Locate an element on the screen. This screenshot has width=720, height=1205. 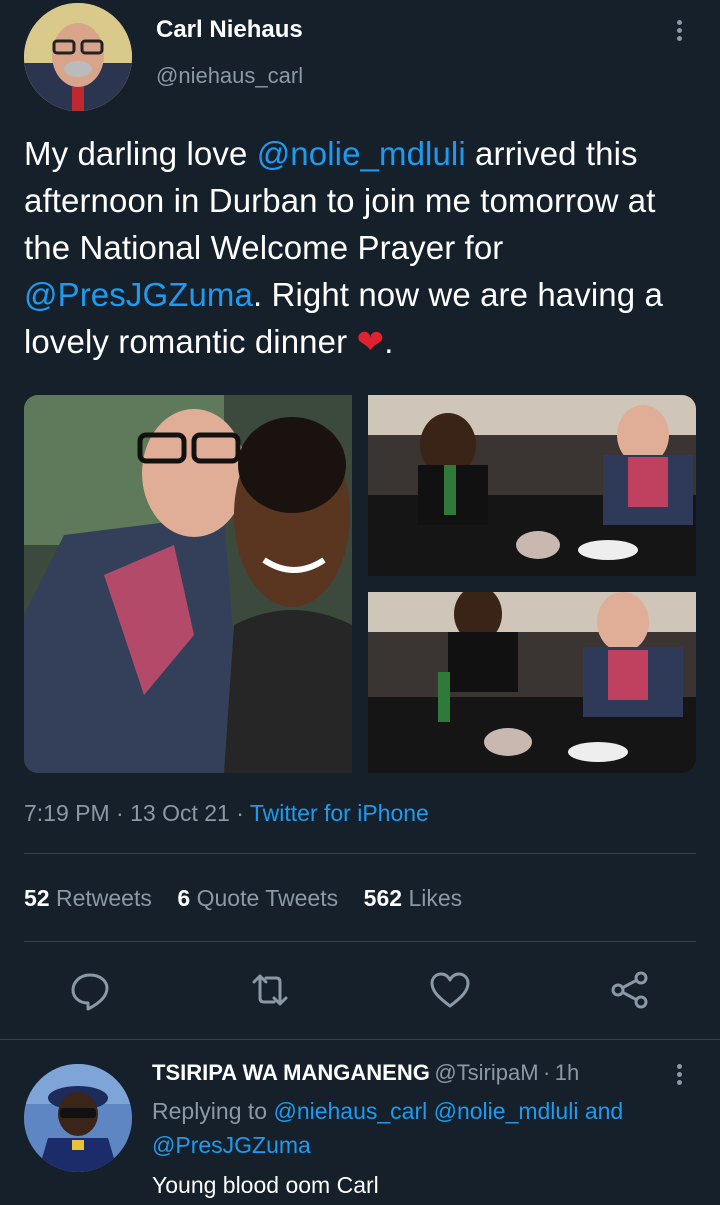
replying-mention-last: @PresJGZuma is located at coordinates (231, 1145).